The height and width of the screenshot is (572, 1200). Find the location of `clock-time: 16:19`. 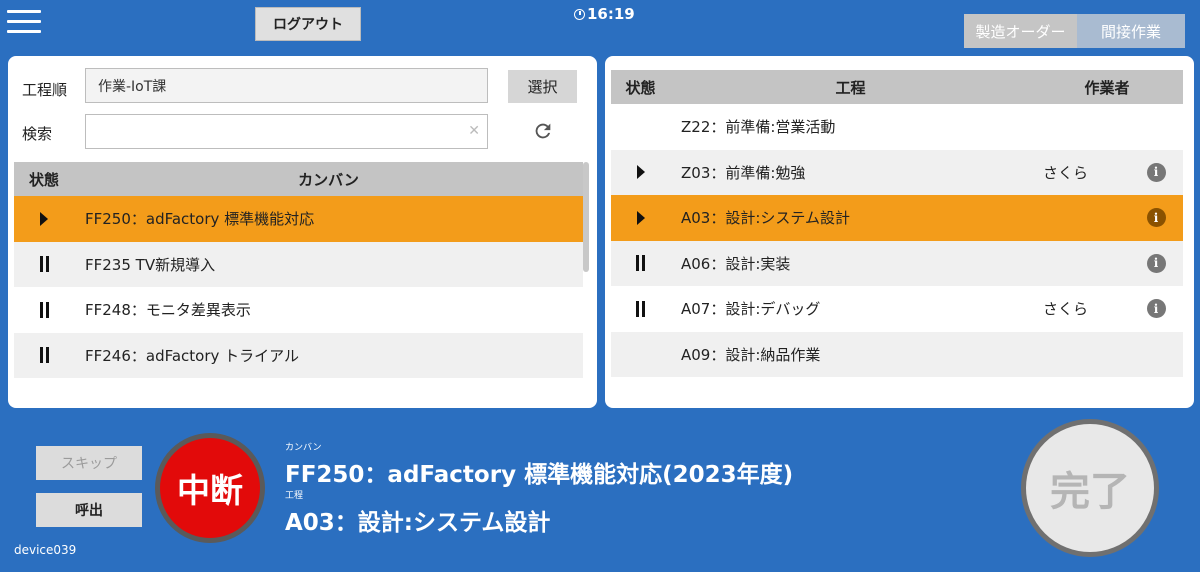

clock-time: 16:19 is located at coordinates (611, 14).